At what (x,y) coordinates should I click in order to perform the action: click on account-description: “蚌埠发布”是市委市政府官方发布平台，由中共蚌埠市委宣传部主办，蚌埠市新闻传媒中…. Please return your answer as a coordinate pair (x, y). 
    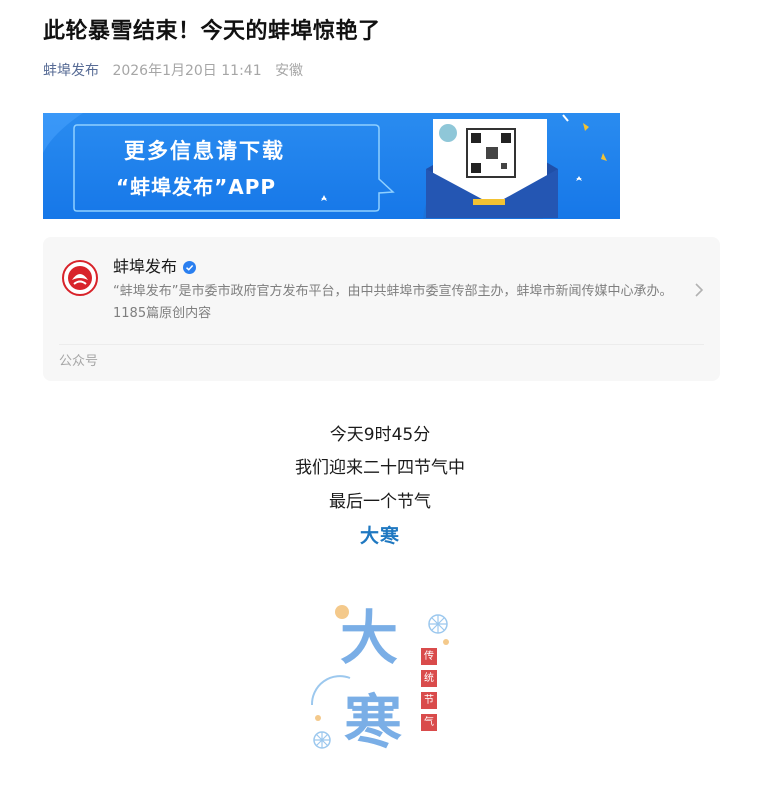
    Looking at the image, I should click on (393, 291).